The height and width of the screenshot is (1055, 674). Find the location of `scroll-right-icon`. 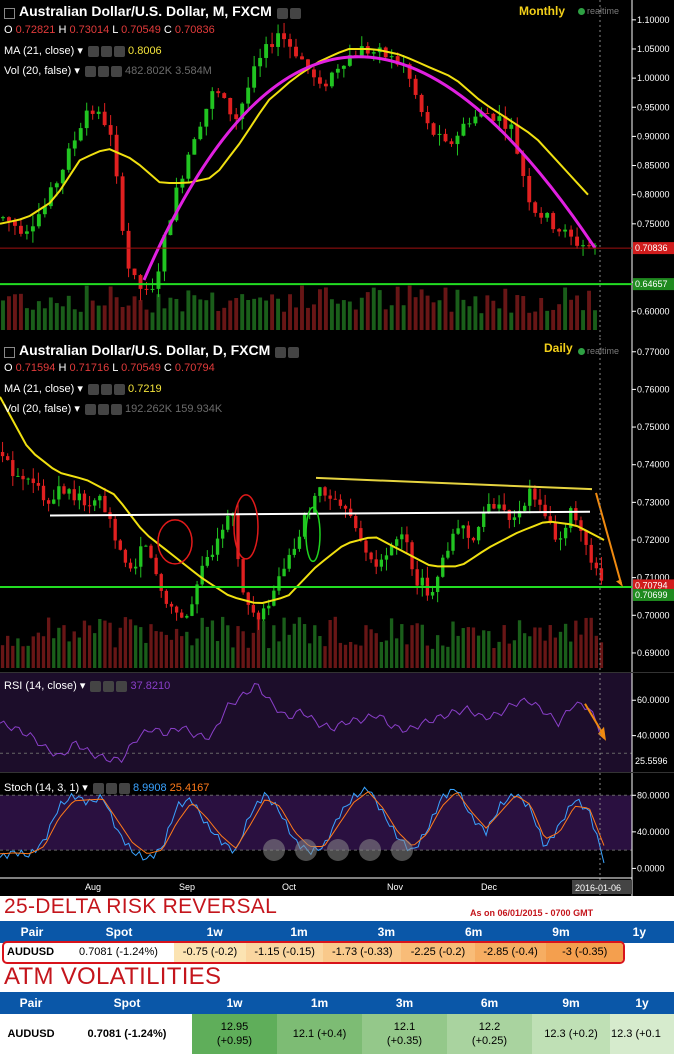

scroll-right-icon is located at coordinates (402, 850).